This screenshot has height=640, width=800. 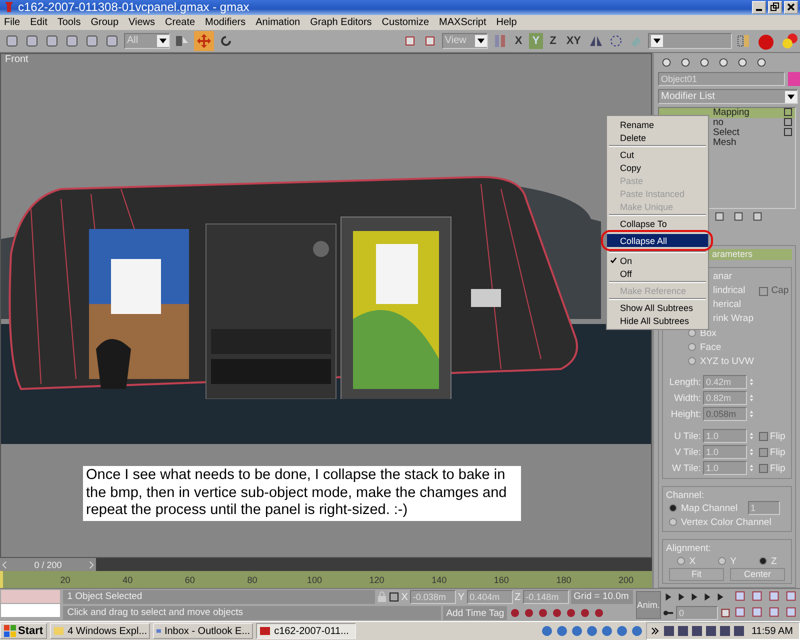 I want to click on frame-label: 20, so click(x=65, y=580).